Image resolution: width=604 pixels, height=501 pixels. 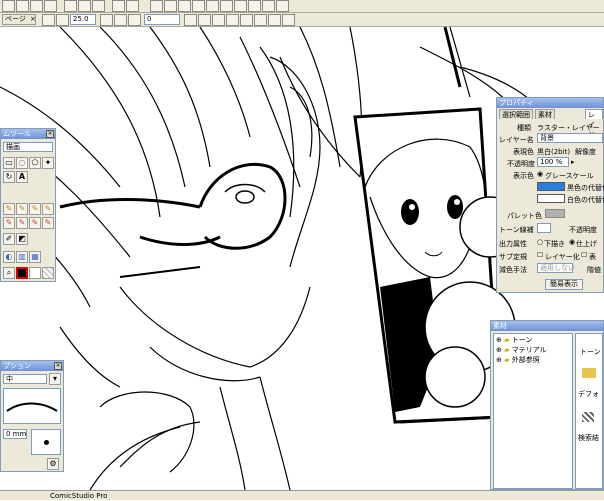 I want to click on brush-settings-icon: ⚙, so click(x=53, y=464).